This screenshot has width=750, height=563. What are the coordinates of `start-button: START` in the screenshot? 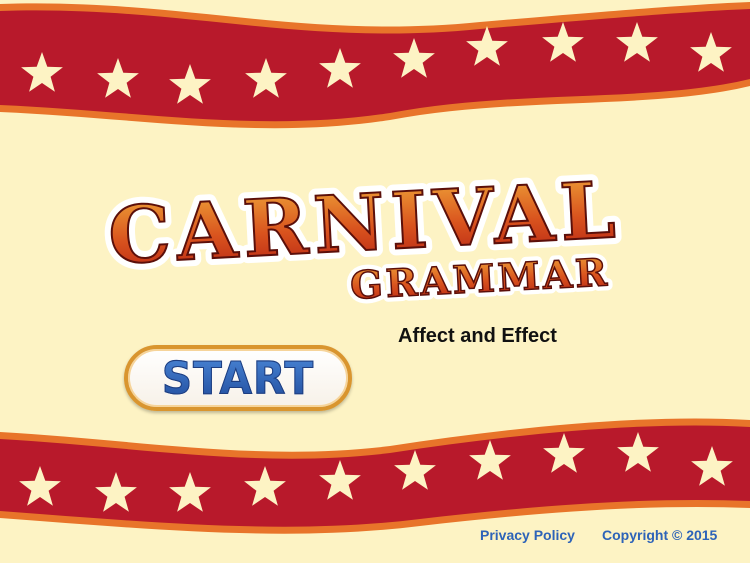 It's located at (238, 378).